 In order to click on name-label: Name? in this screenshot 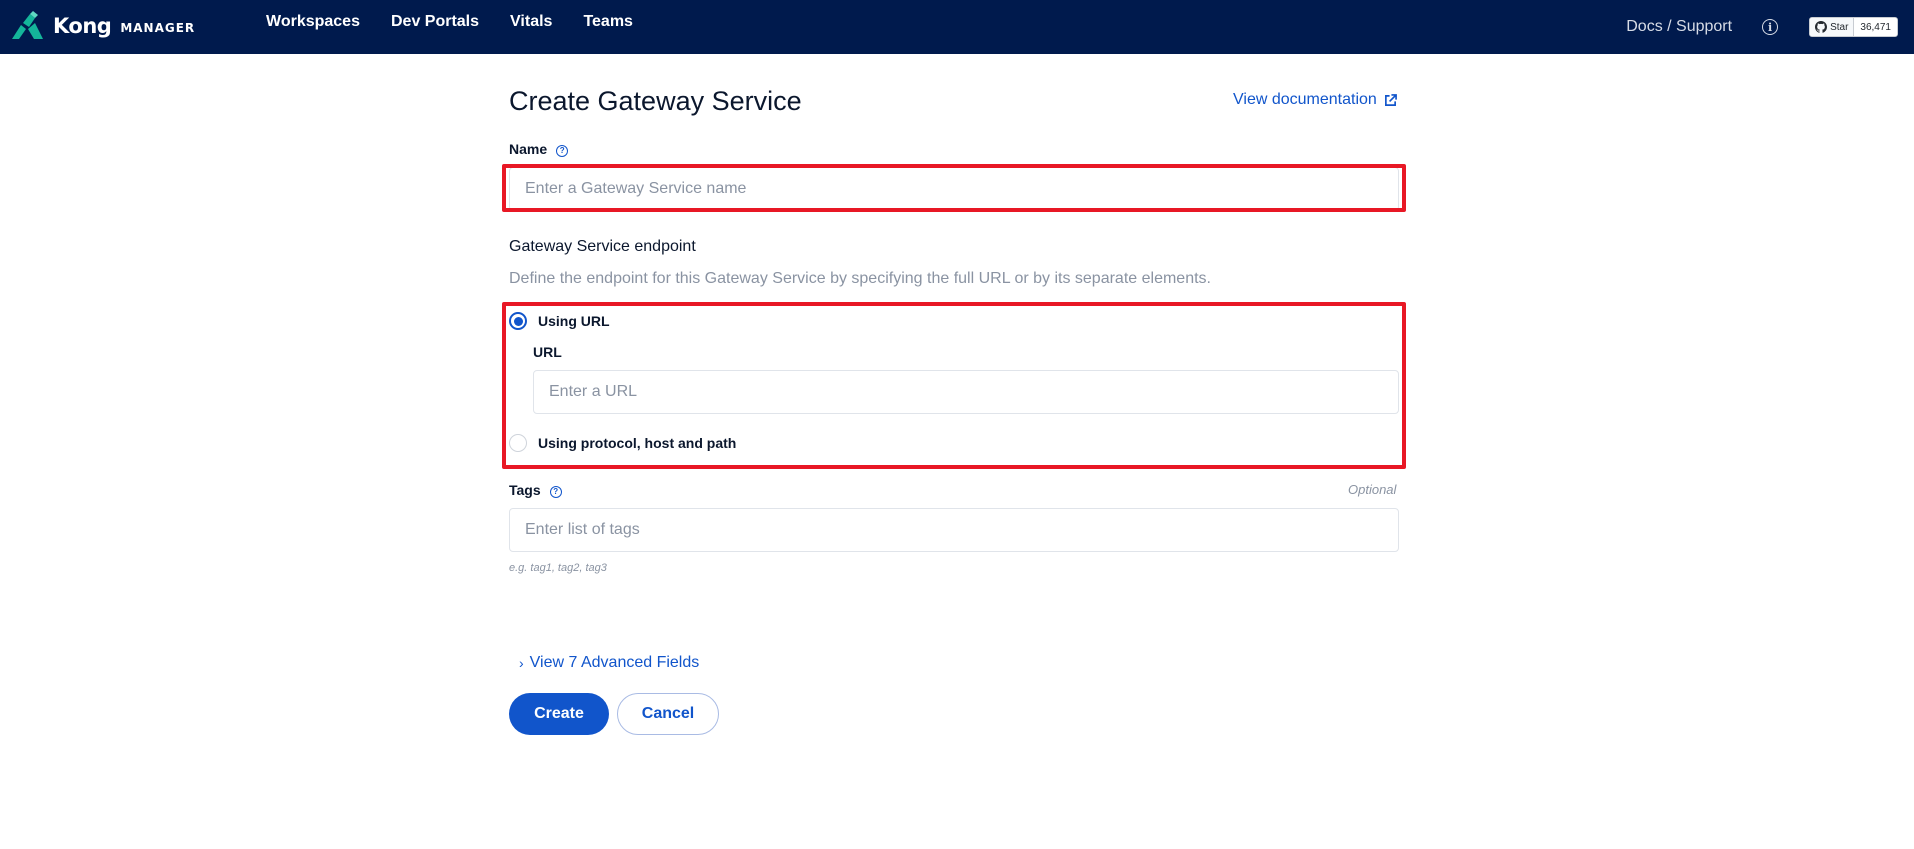, I will do `click(539, 149)`.